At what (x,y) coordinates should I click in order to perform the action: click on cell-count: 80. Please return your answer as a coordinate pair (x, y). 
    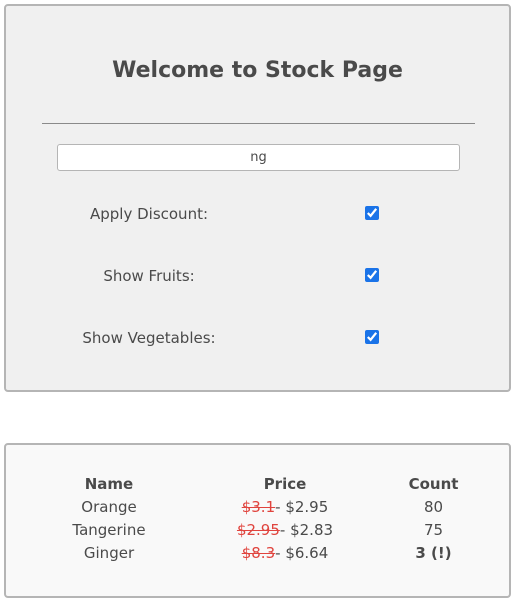
    Looking at the image, I should click on (433, 507).